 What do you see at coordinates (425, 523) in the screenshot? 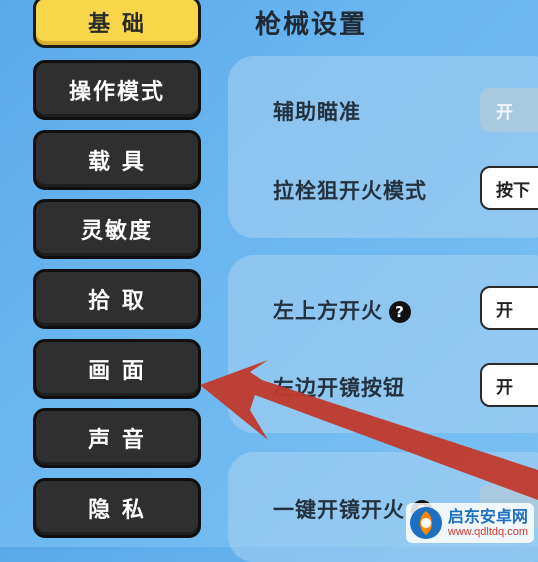
I see `watermark-logo-icon` at bounding box center [425, 523].